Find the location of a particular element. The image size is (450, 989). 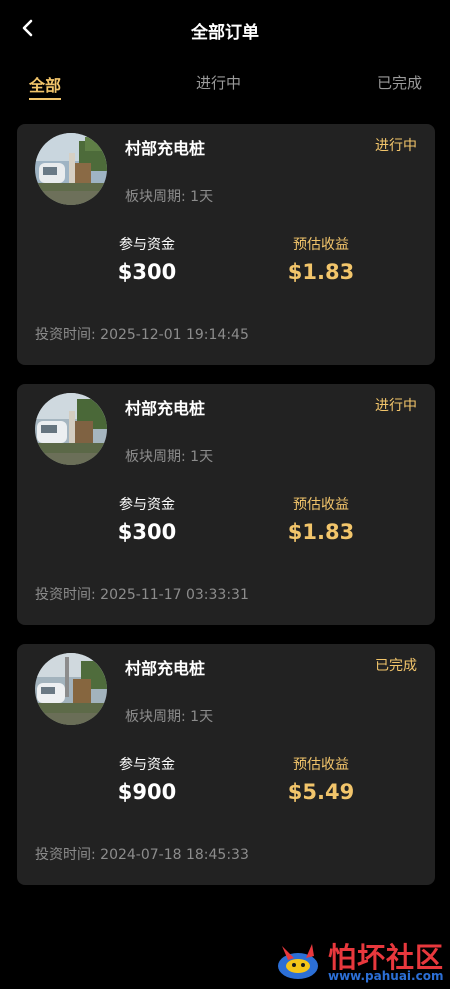

tab-ongoing: 进行中 is located at coordinates (218, 82).